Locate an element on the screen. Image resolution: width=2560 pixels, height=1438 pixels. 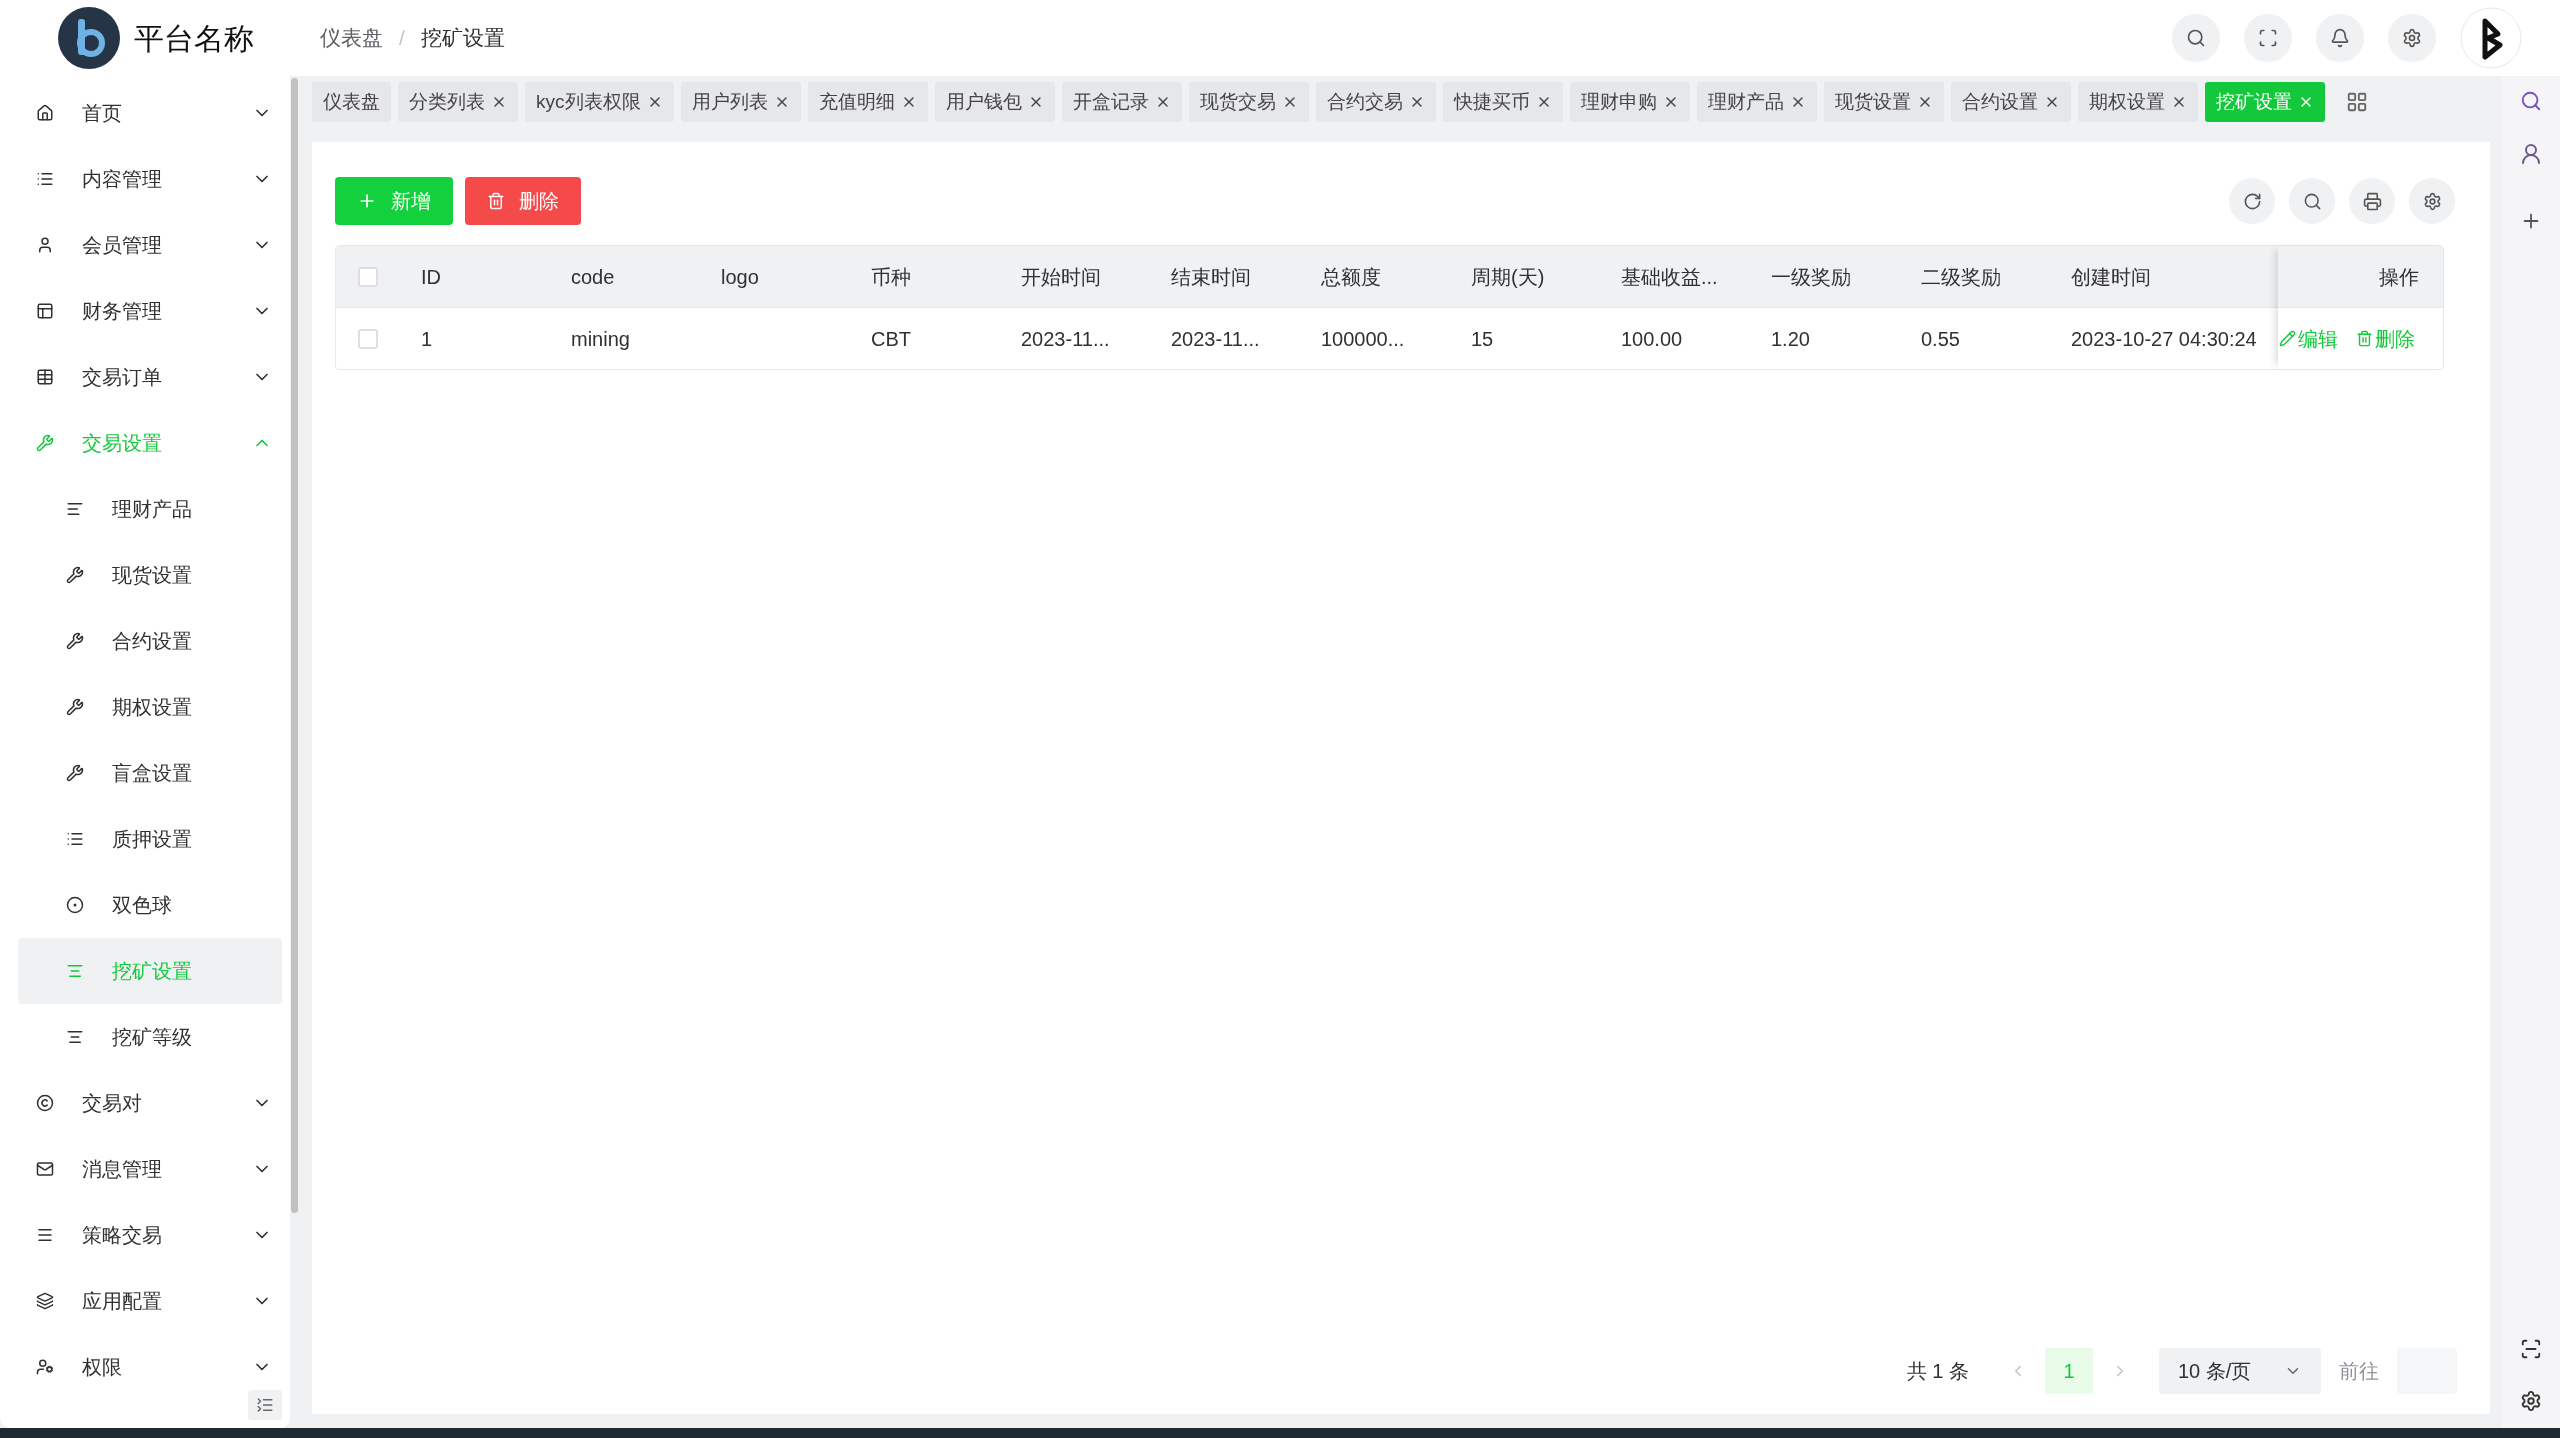
page-tab: 用户钱包 is located at coordinates (994, 102).